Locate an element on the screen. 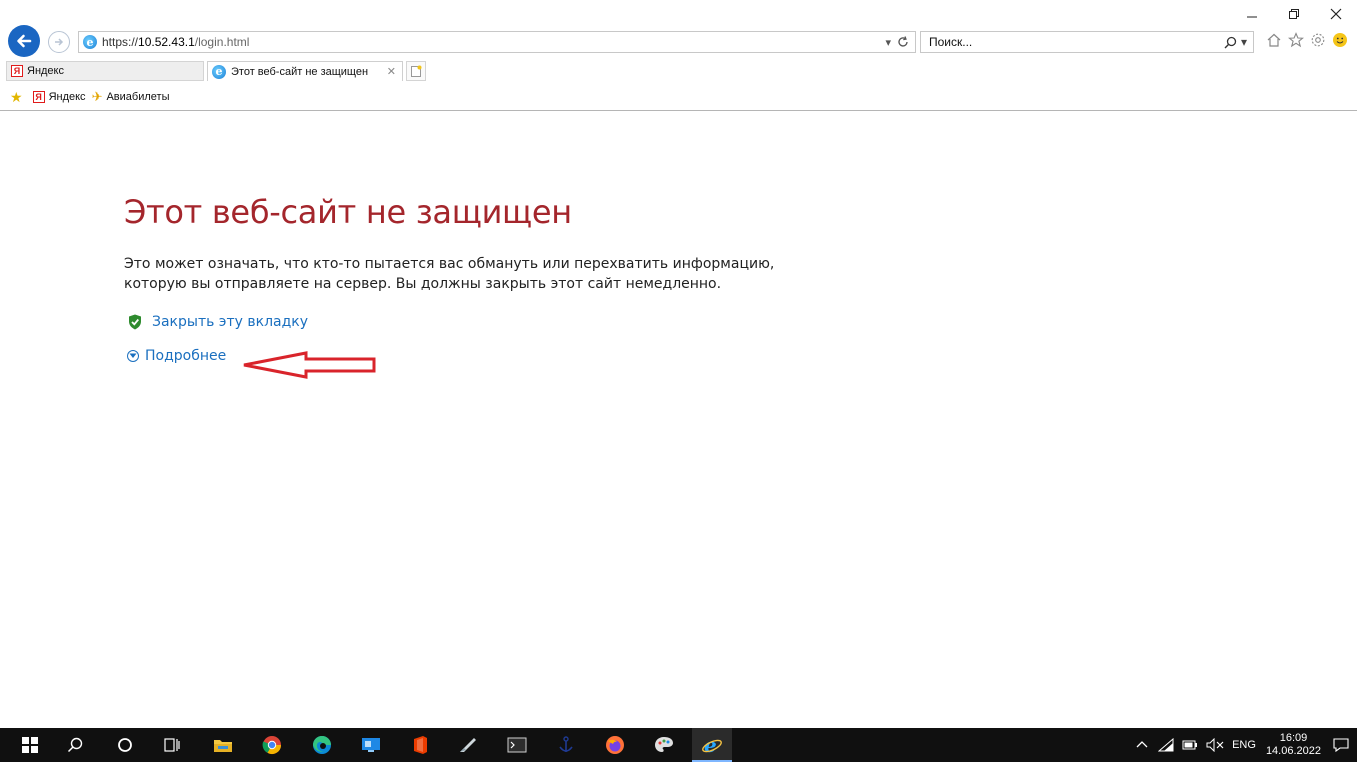  clock-date: 14.06.2022 is located at coordinates (1293, 751).